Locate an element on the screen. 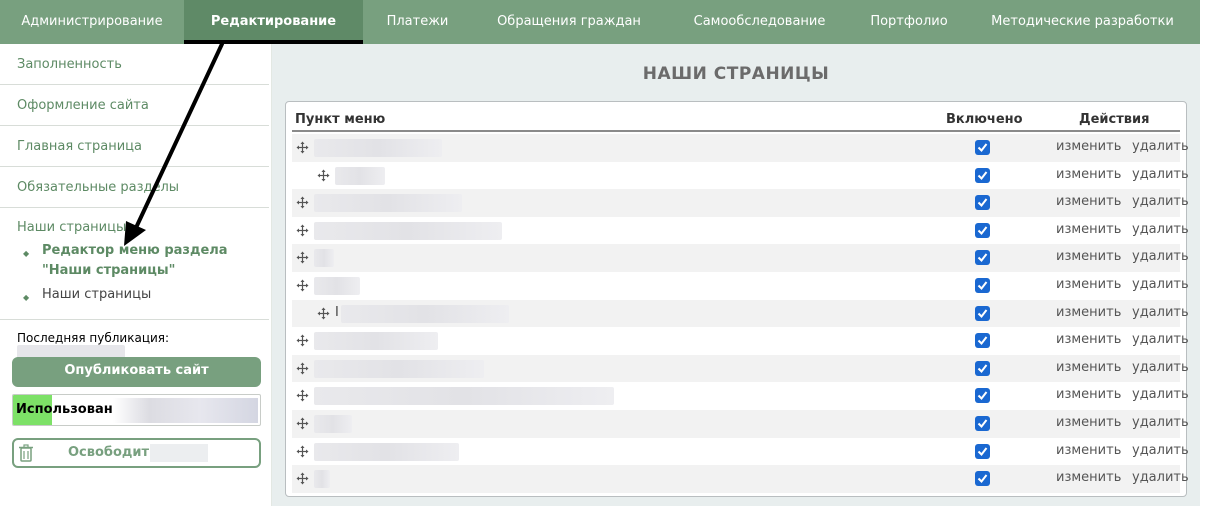  tab-methodical-developments: Методические разработки is located at coordinates (1082, 22).